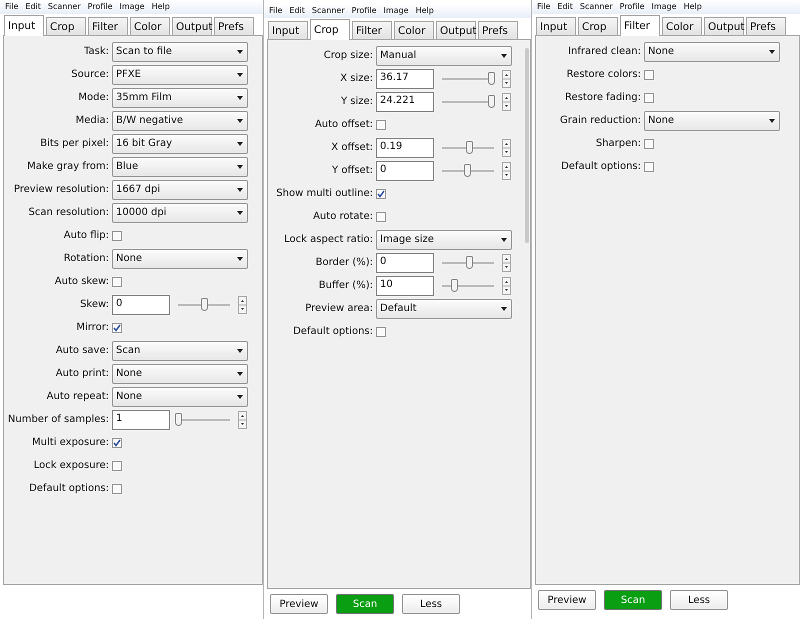  What do you see at coordinates (405, 102) in the screenshot?
I see `input-field: 24.221` at bounding box center [405, 102].